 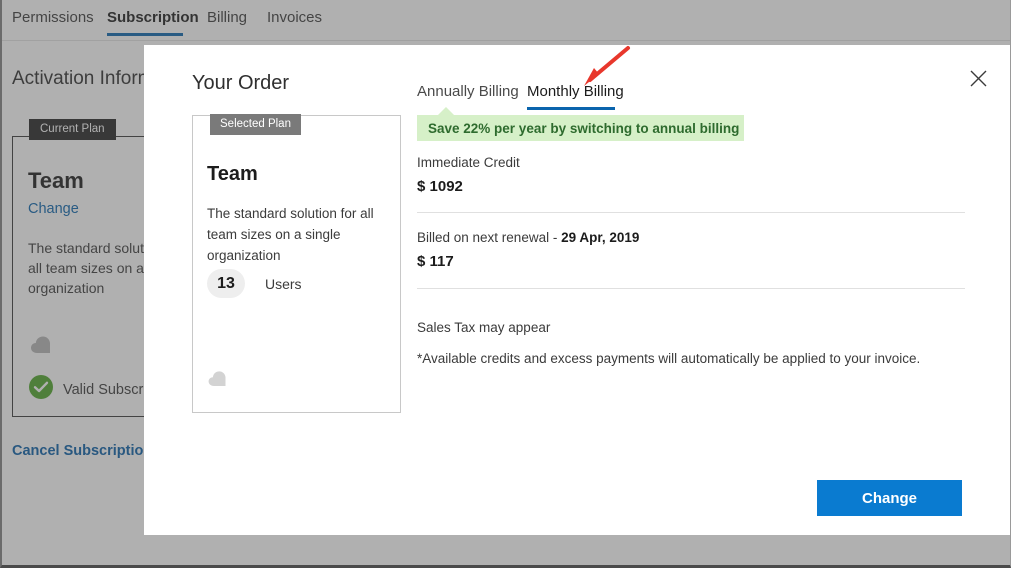 What do you see at coordinates (254, 283) in the screenshot?
I see `selected-plan-users: 13 Users` at bounding box center [254, 283].